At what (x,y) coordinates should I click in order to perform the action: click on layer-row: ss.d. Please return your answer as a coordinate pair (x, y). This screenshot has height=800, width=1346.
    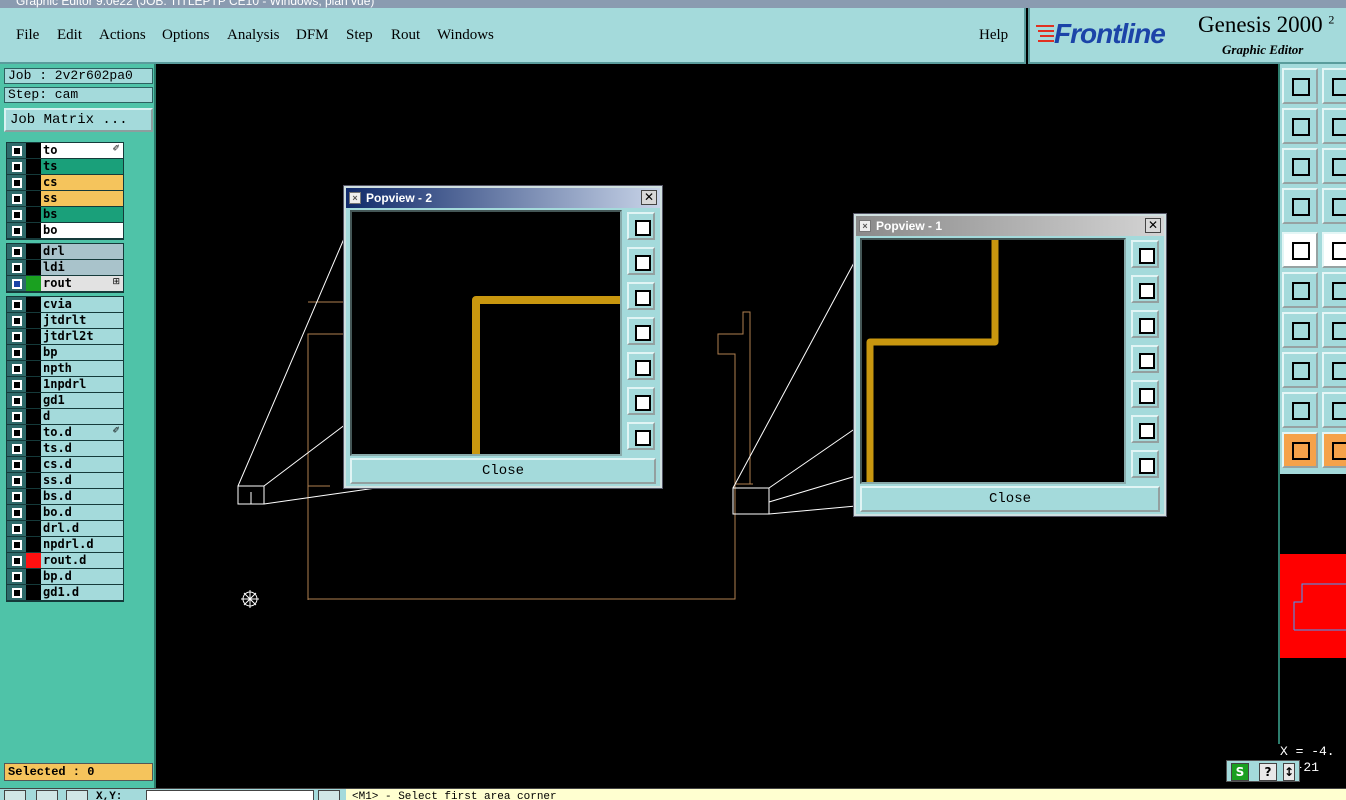
    Looking at the image, I should click on (65, 481).